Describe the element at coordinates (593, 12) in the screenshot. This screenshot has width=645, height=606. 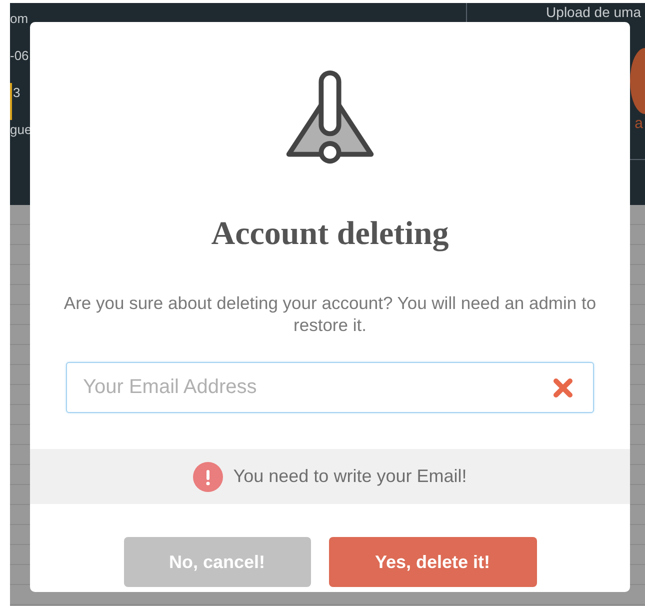
I see `upload-label: Upload de uma` at that location.